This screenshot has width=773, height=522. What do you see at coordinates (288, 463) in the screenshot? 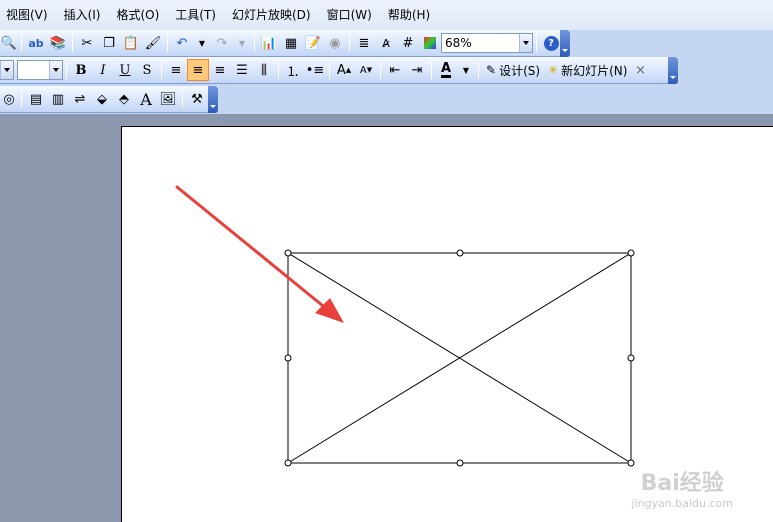
I see `resize-handle-bottom-left` at bounding box center [288, 463].